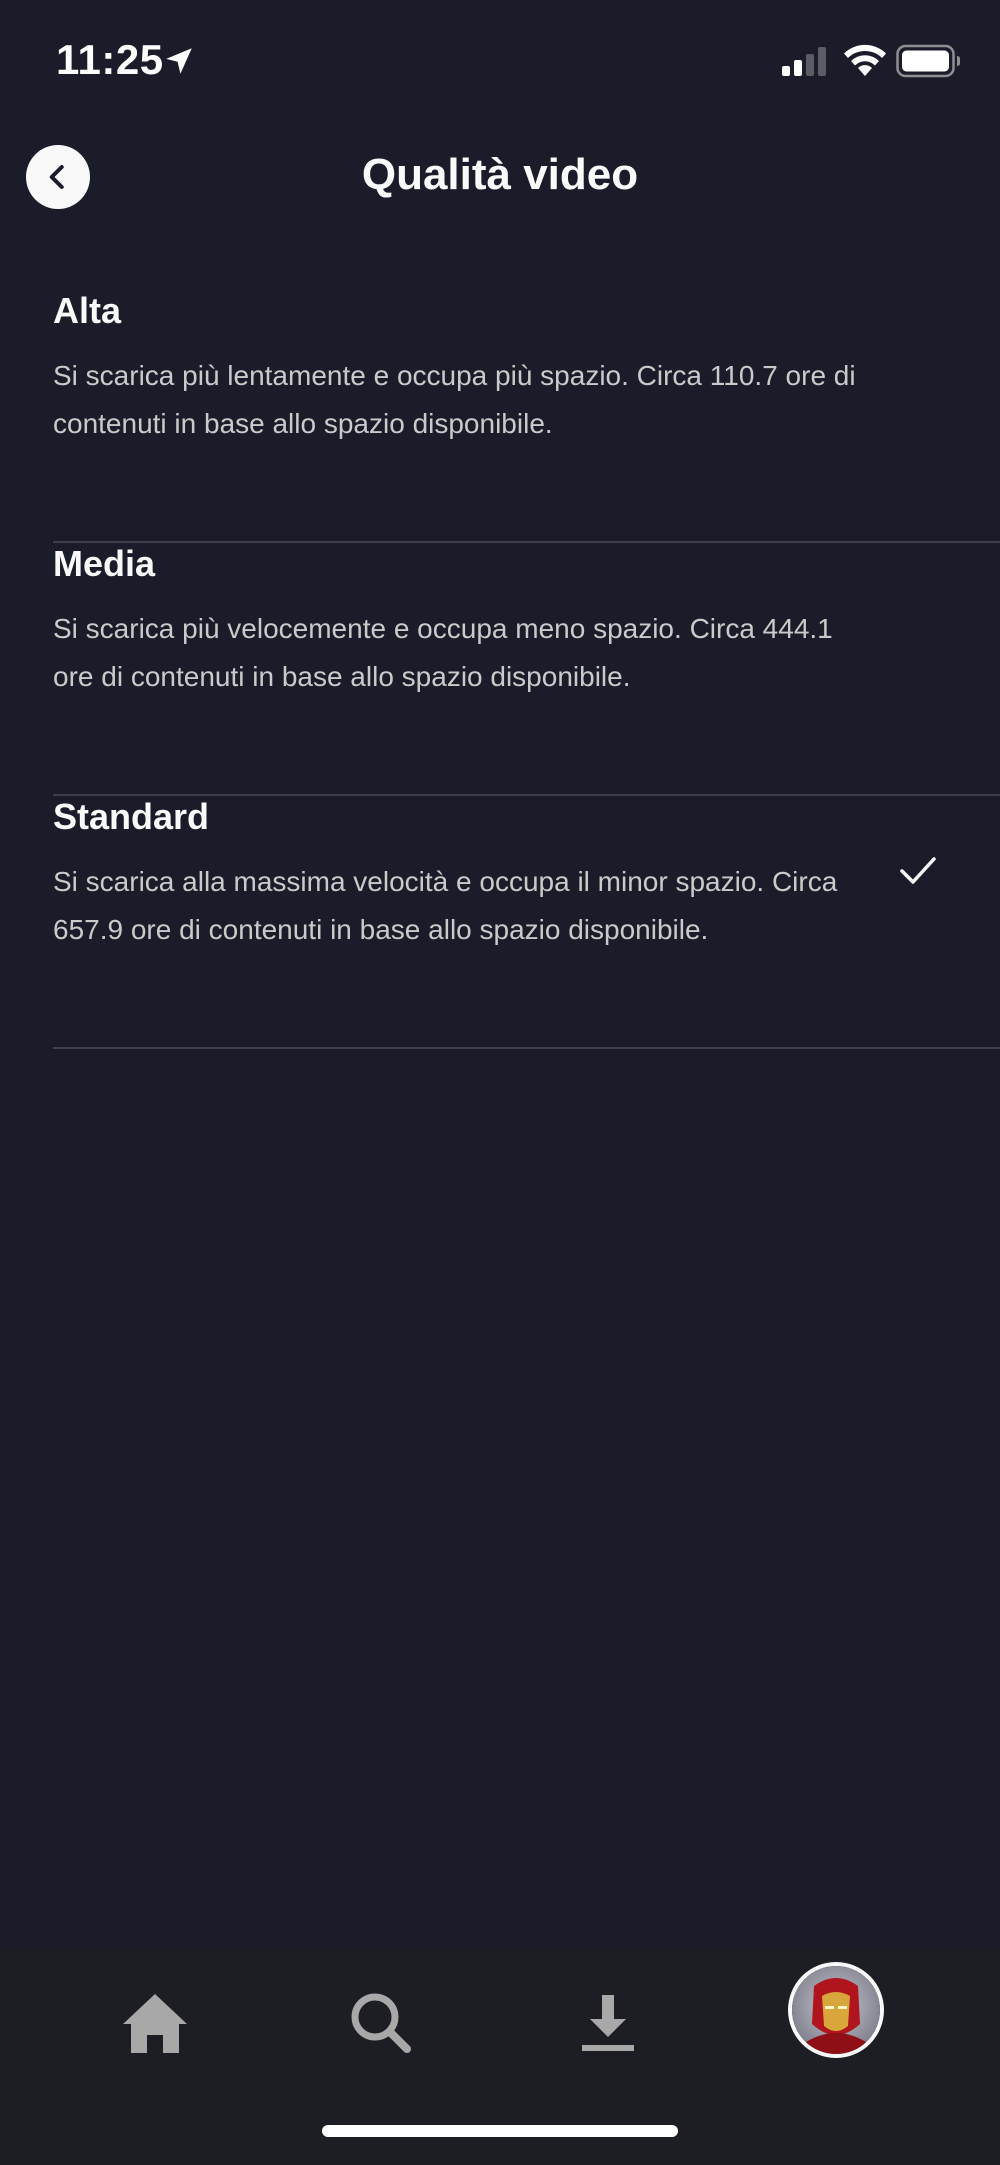 The height and width of the screenshot is (2165, 1000). Describe the element at coordinates (500, 2131) in the screenshot. I see `home-indicator` at that location.